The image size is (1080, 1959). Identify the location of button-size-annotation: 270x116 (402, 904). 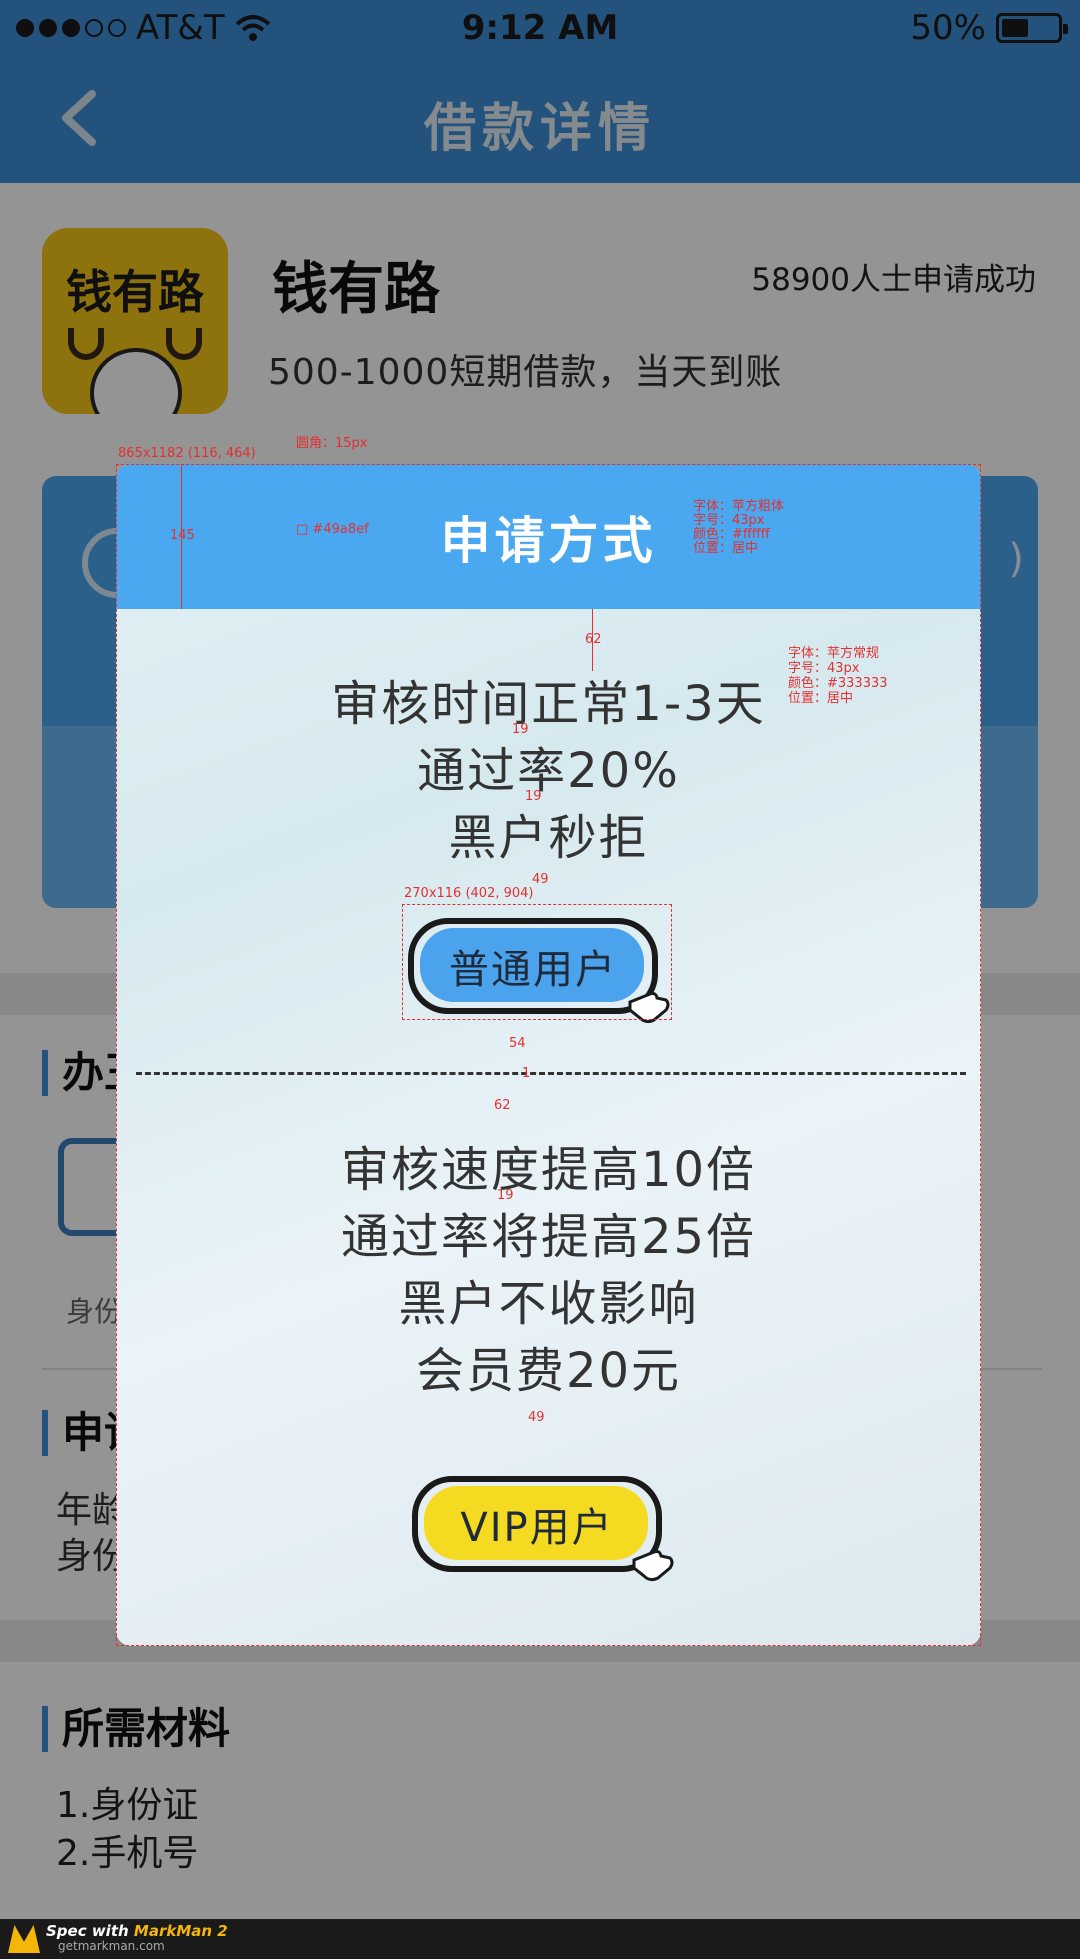
(469, 893).